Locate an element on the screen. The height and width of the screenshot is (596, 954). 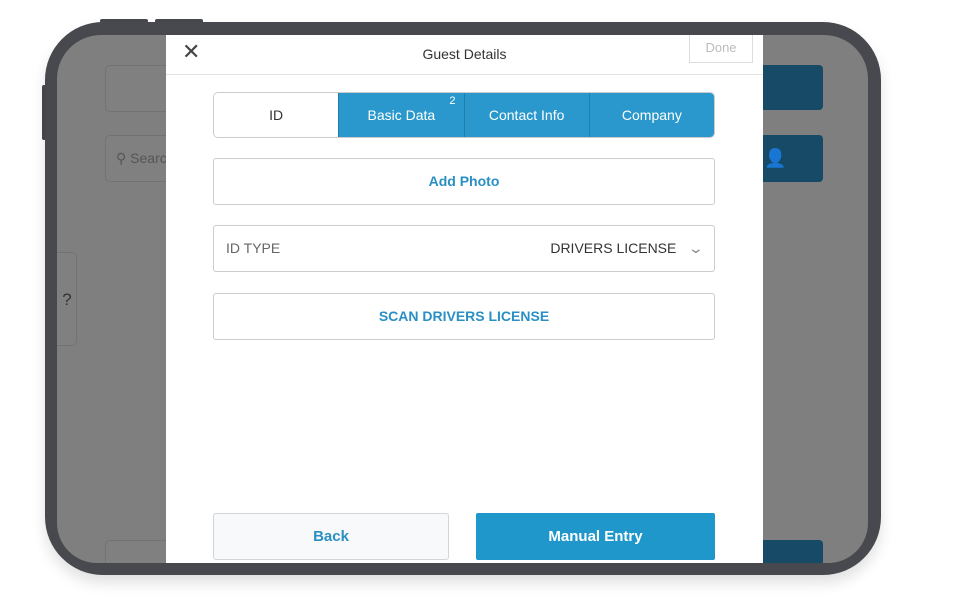
tab-id: ID is located at coordinates (276, 115).